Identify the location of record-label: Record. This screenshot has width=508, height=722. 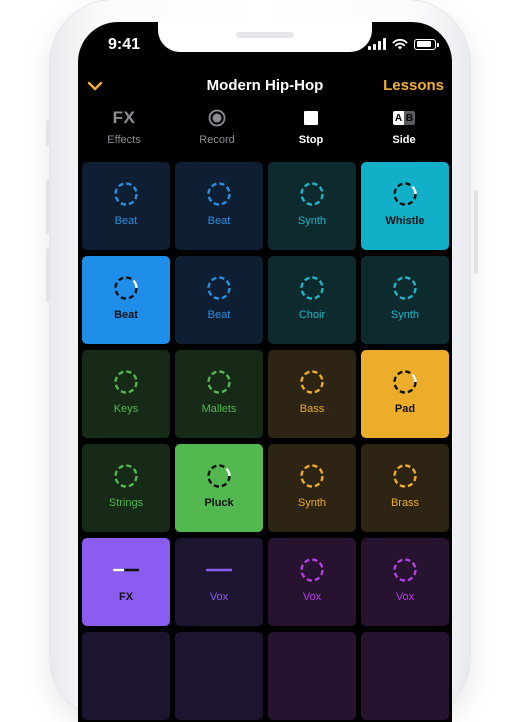
(217, 140).